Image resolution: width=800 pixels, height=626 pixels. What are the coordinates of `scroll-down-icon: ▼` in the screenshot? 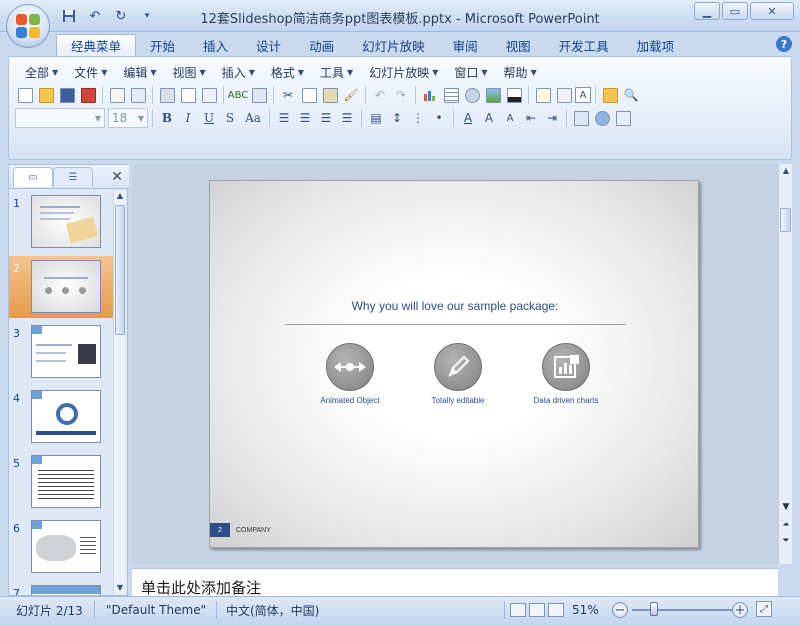 It's located at (786, 507).